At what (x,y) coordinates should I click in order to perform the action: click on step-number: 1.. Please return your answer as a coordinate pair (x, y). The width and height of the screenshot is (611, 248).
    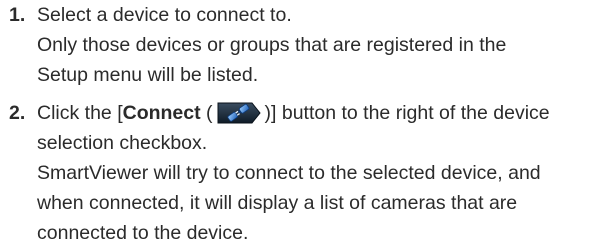
    Looking at the image, I should click on (17, 15).